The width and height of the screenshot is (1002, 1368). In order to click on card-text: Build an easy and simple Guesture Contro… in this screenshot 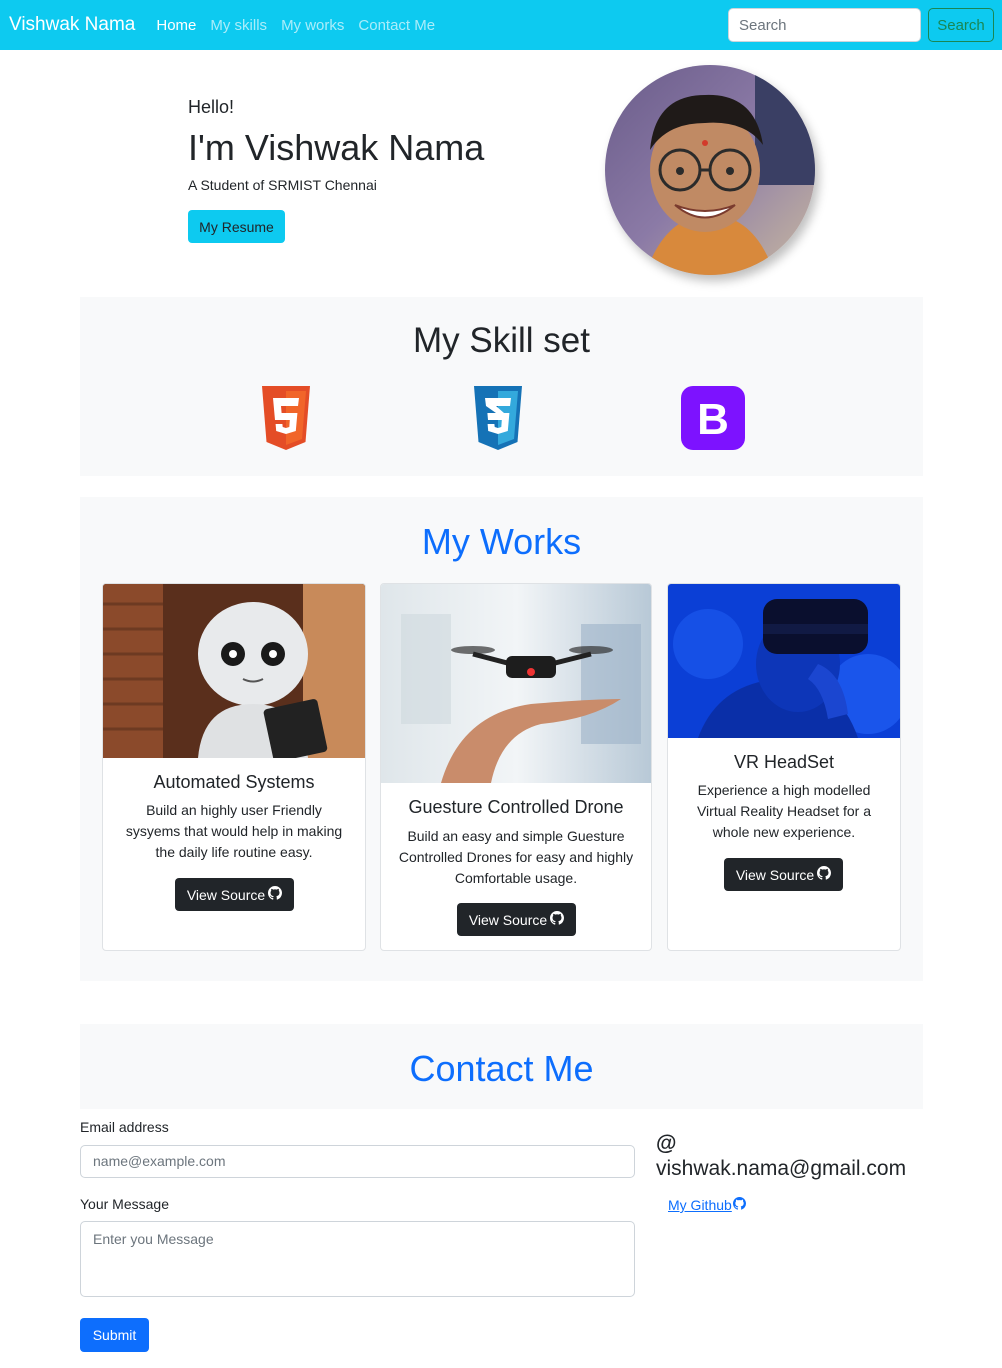, I will do `click(516, 857)`.